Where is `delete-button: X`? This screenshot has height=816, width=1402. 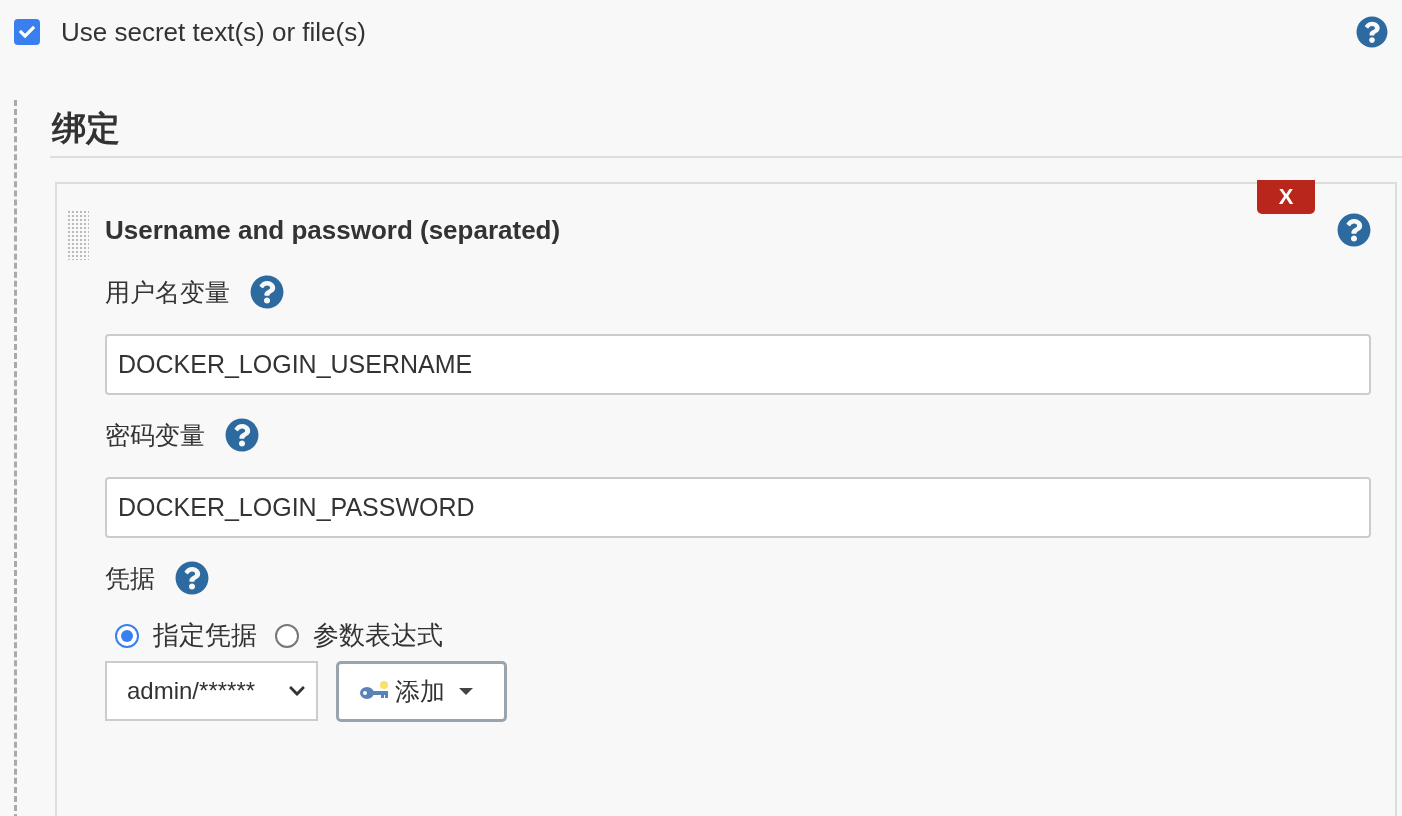
delete-button: X is located at coordinates (1286, 197).